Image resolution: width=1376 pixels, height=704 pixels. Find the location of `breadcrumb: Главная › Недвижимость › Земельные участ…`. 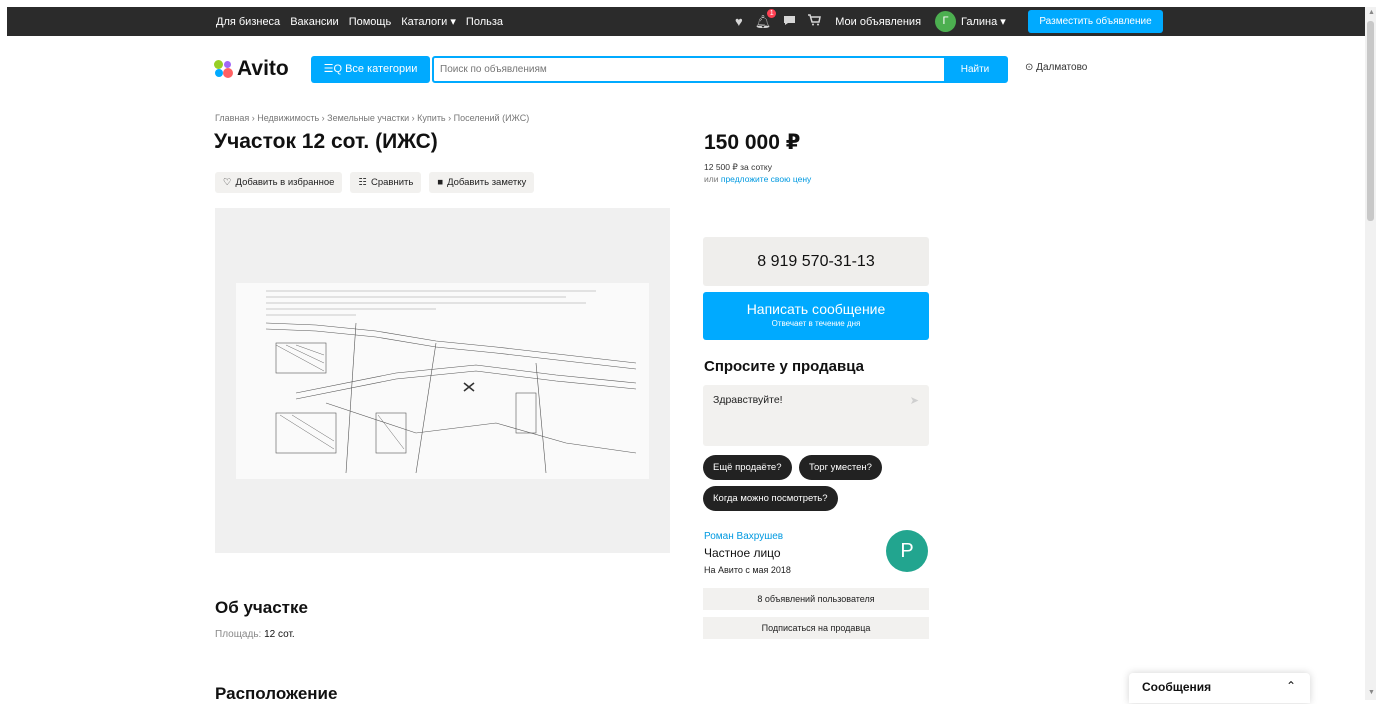

breadcrumb: Главная › Недвижимость › Земельные участ… is located at coordinates (372, 118).